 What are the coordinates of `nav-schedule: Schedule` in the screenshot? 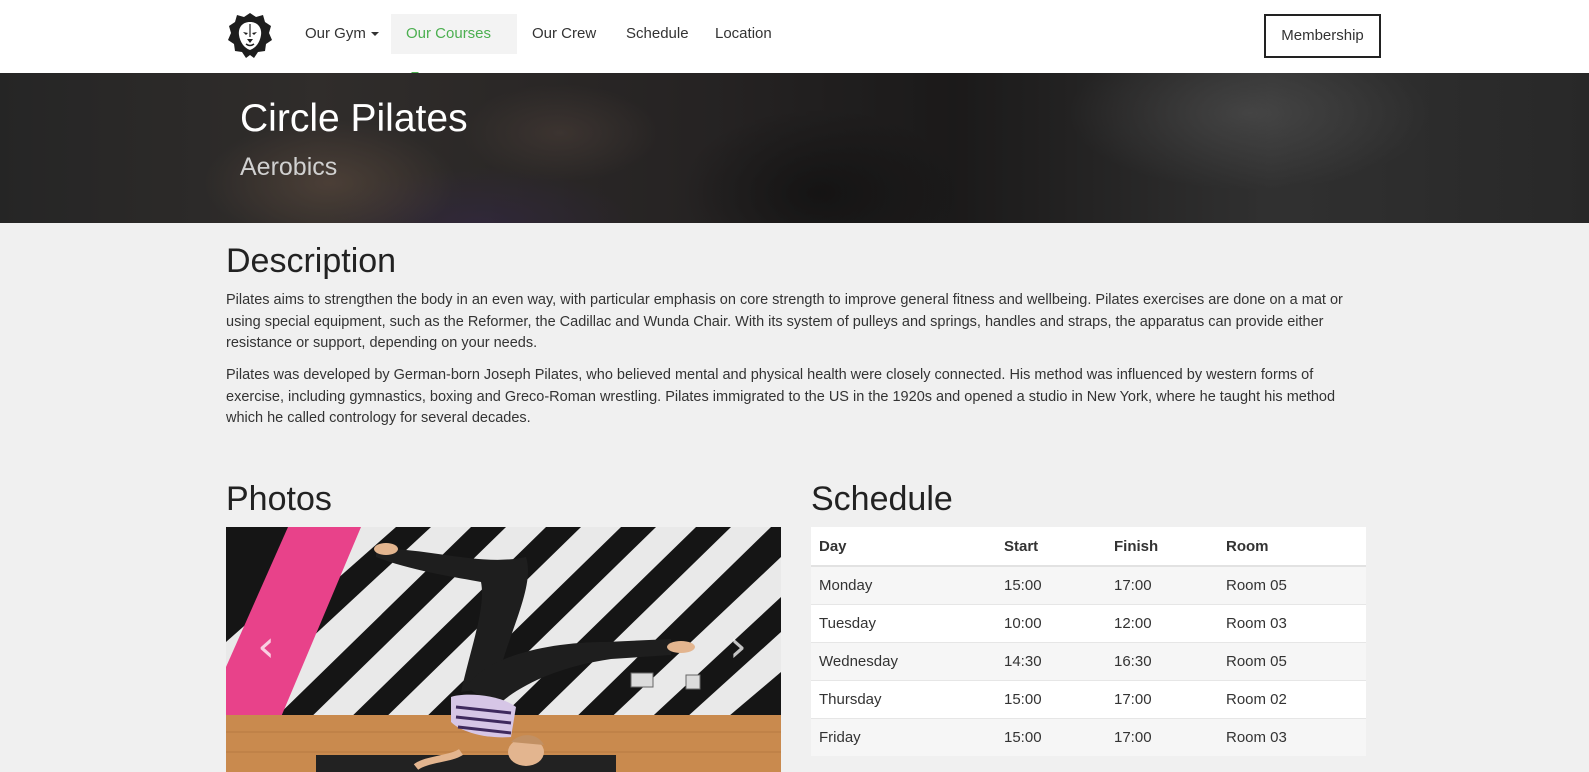 It's located at (657, 34).